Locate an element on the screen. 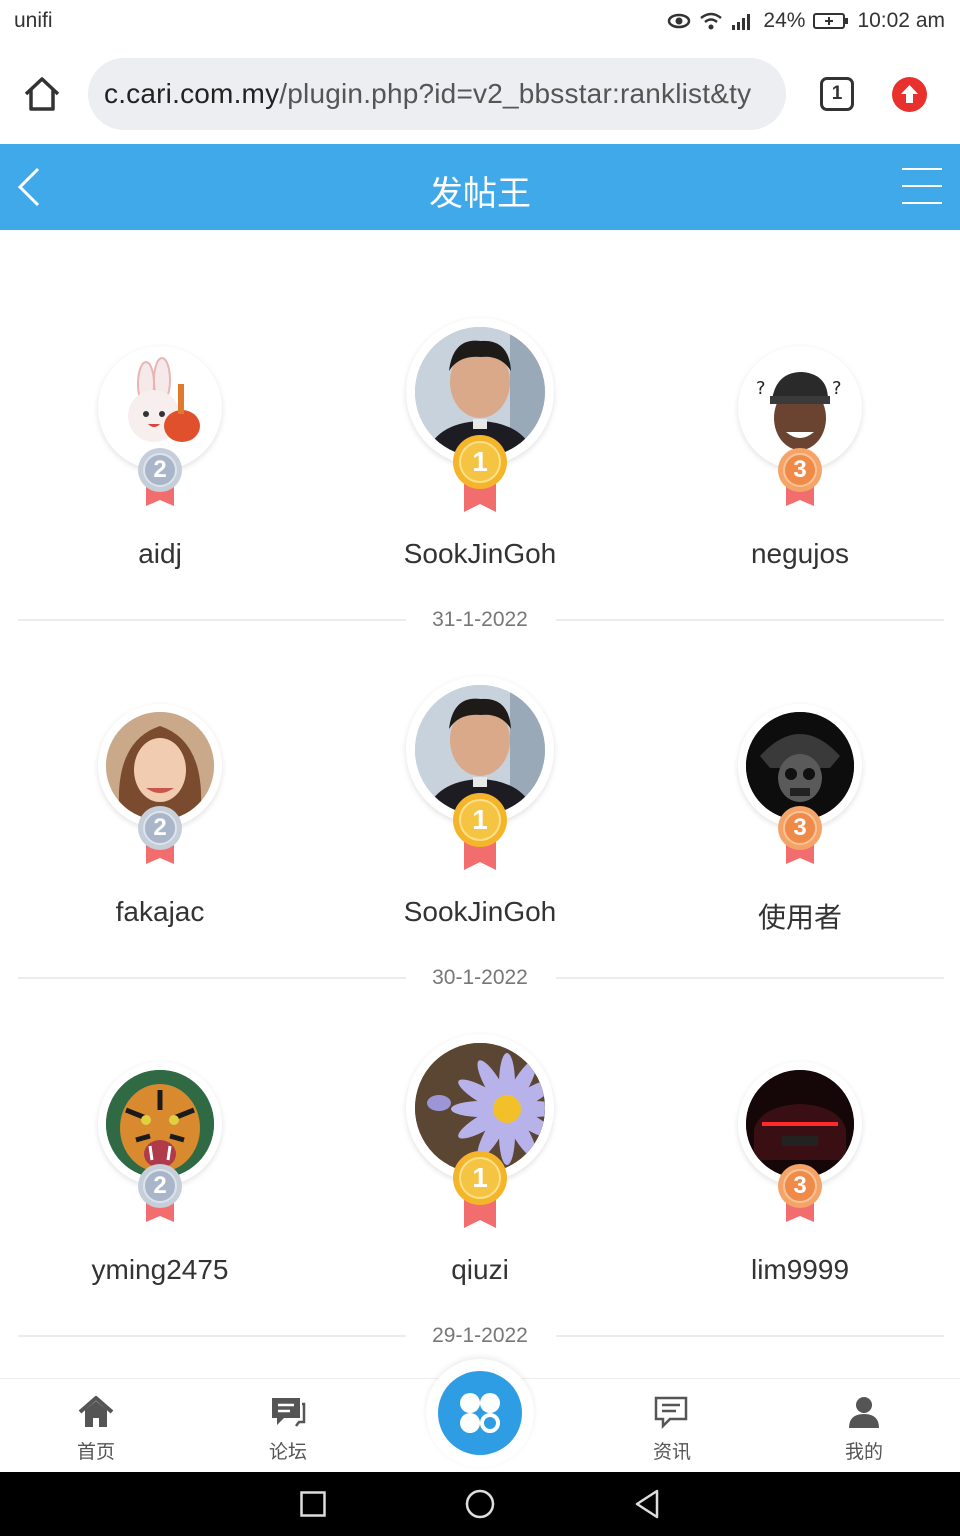  nav-home: 首页 is located at coordinates (96, 1426).